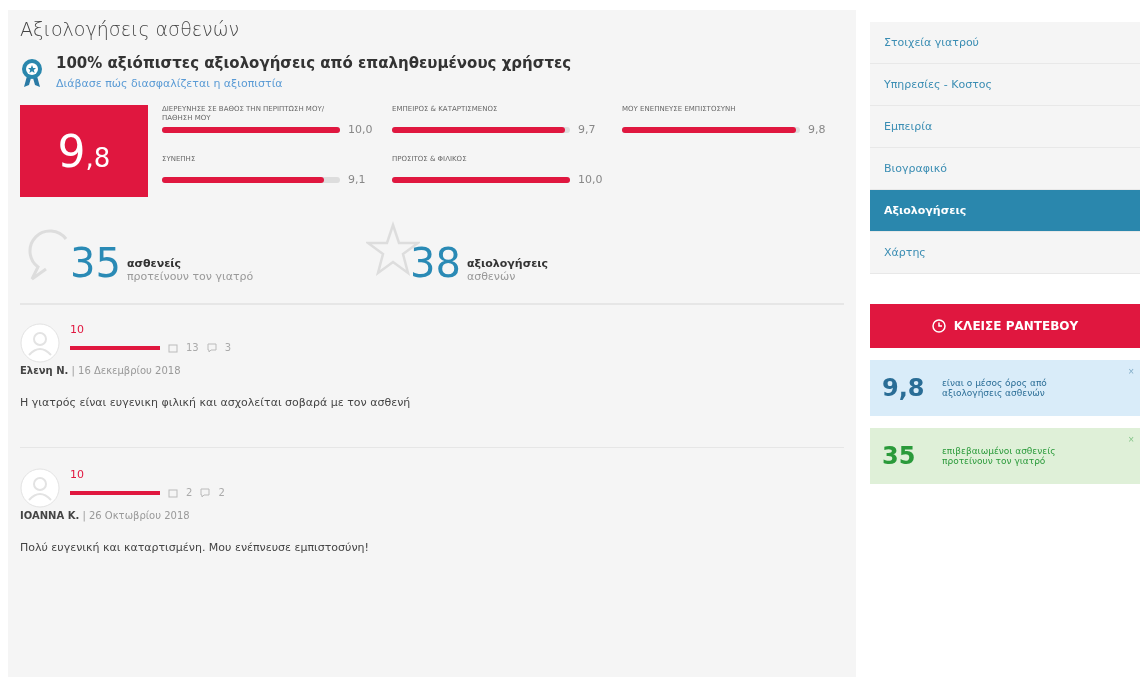 The height and width of the screenshot is (687, 1140). I want to click on overall-score: 9,8, so click(84, 151).